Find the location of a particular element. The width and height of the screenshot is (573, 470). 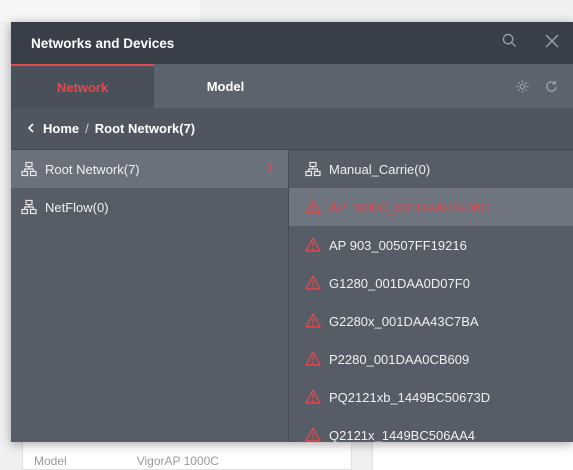

device-item: P2280_001DAA0CB609 is located at coordinates (431, 359).